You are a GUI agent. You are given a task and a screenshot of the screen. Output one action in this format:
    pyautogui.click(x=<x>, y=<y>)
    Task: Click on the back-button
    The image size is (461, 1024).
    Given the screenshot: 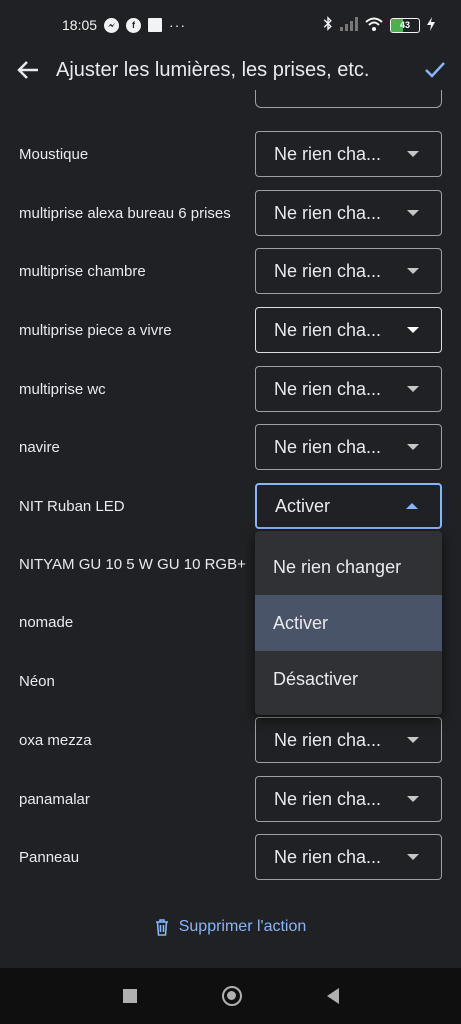 What is the action you would take?
    pyautogui.click(x=28, y=70)
    